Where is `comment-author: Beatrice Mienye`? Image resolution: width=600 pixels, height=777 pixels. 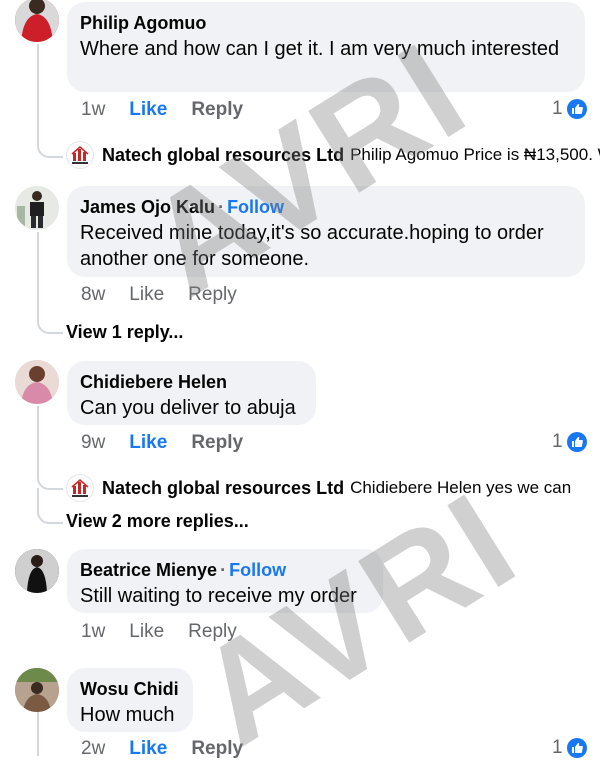 comment-author: Beatrice Mienye is located at coordinates (148, 570).